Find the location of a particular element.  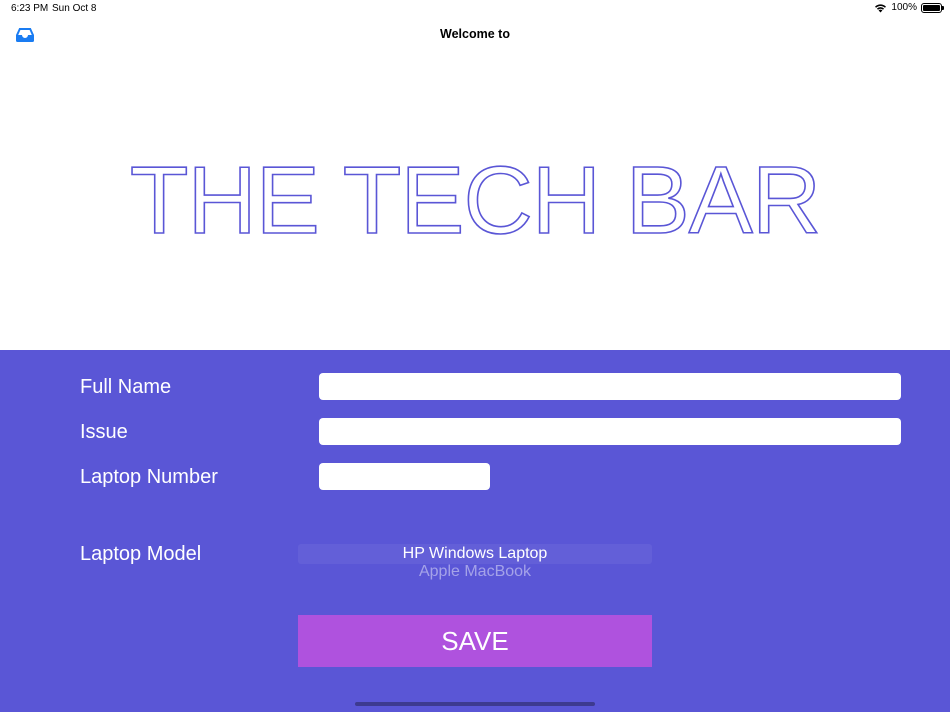

laptop-model-picker: HP Windows Laptop Apple MacBook is located at coordinates (475, 564).